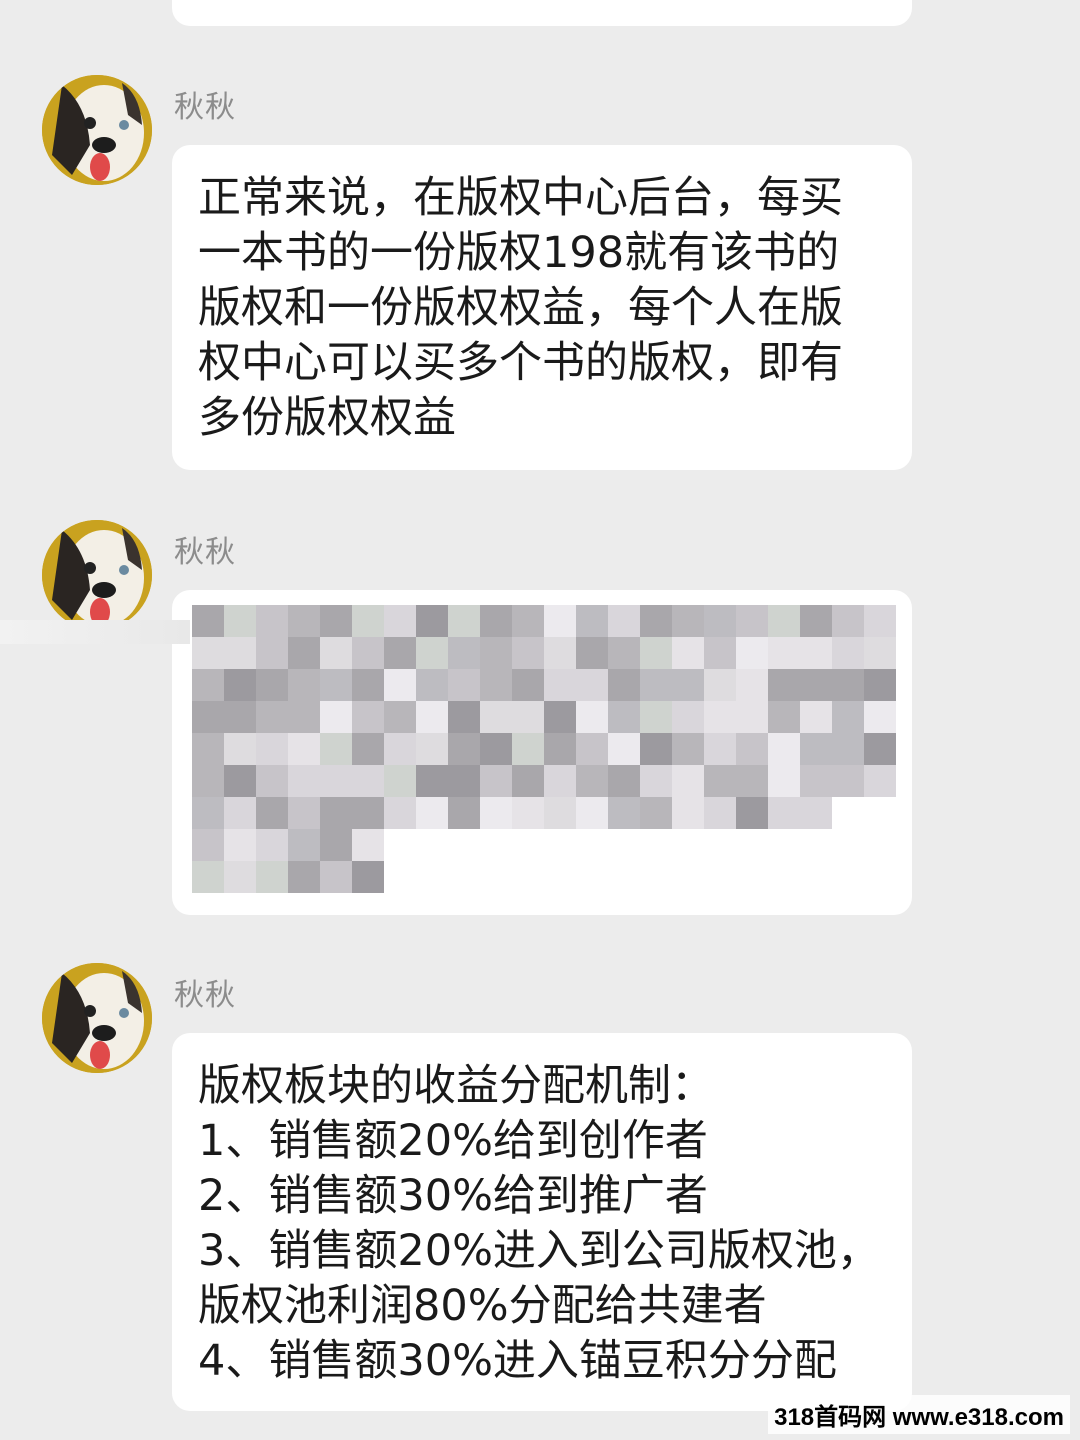 Image resolution: width=1080 pixels, height=1440 pixels. Describe the element at coordinates (542, 13) in the screenshot. I see `previous-message-bubble` at that location.